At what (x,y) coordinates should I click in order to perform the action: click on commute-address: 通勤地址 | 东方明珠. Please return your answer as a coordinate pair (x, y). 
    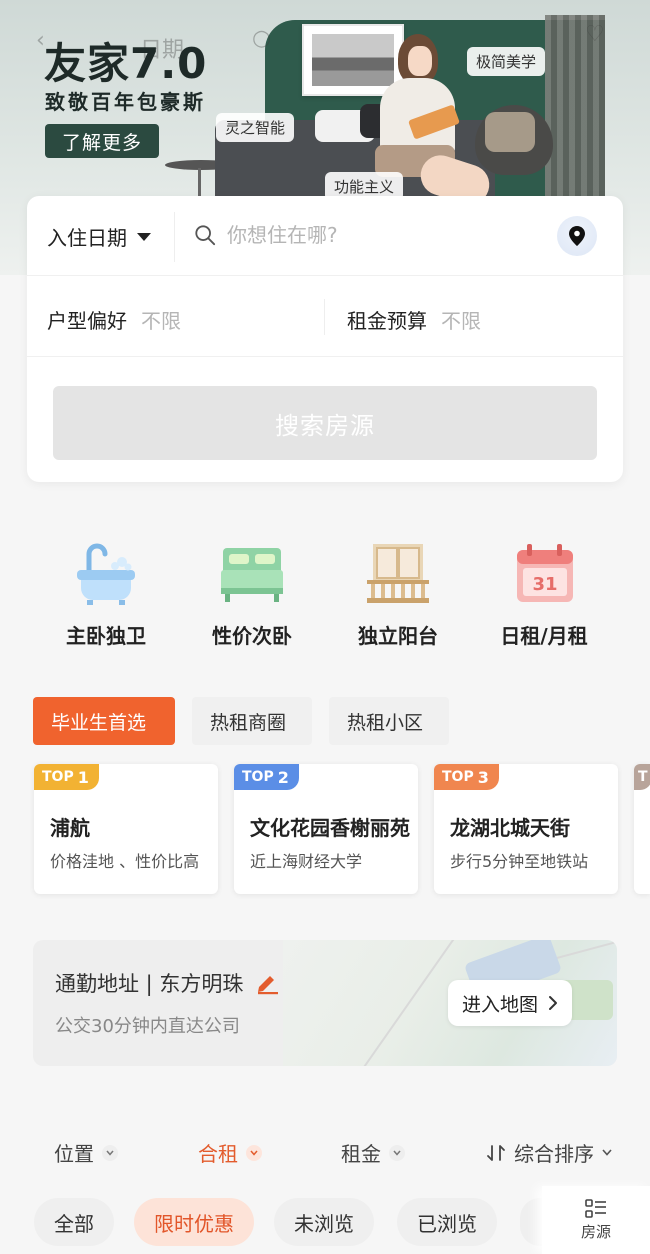
    Looking at the image, I should click on (167, 983).